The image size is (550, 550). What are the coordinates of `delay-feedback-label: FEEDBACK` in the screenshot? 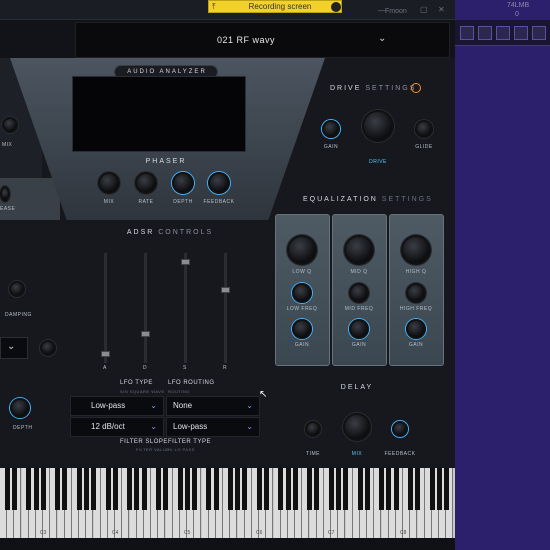 It's located at (400, 454).